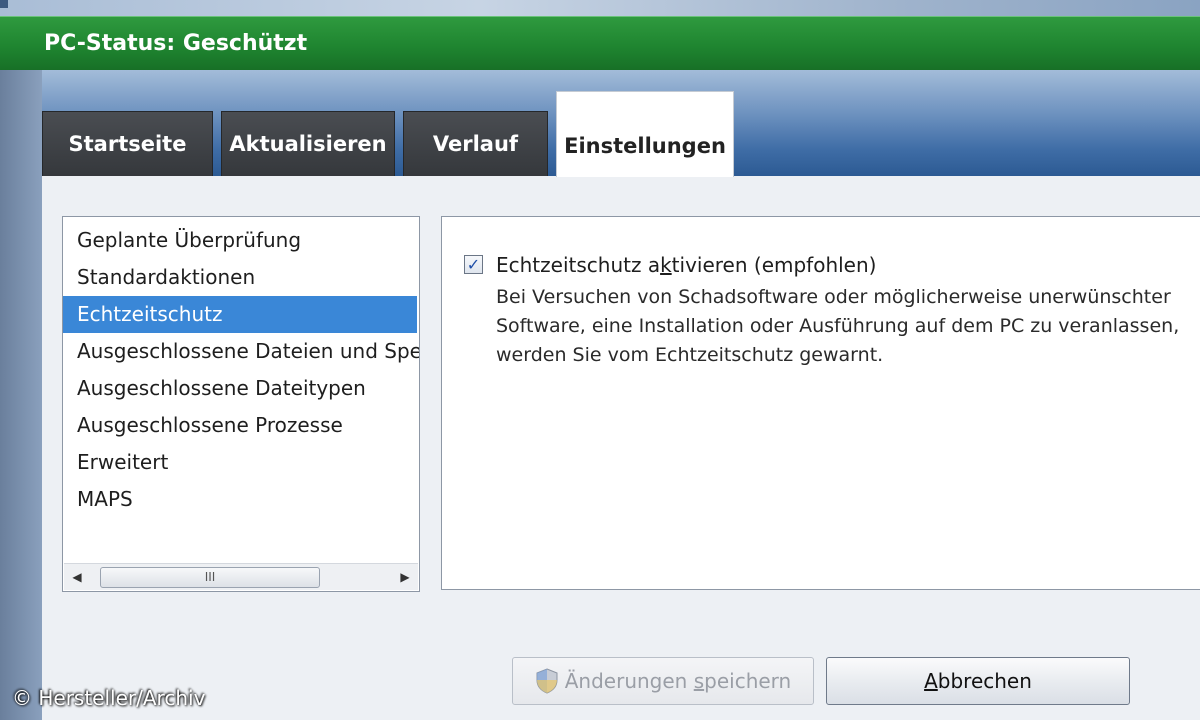  What do you see at coordinates (405, 577) in the screenshot?
I see `scroll-right-arrow-icon: ▶` at bounding box center [405, 577].